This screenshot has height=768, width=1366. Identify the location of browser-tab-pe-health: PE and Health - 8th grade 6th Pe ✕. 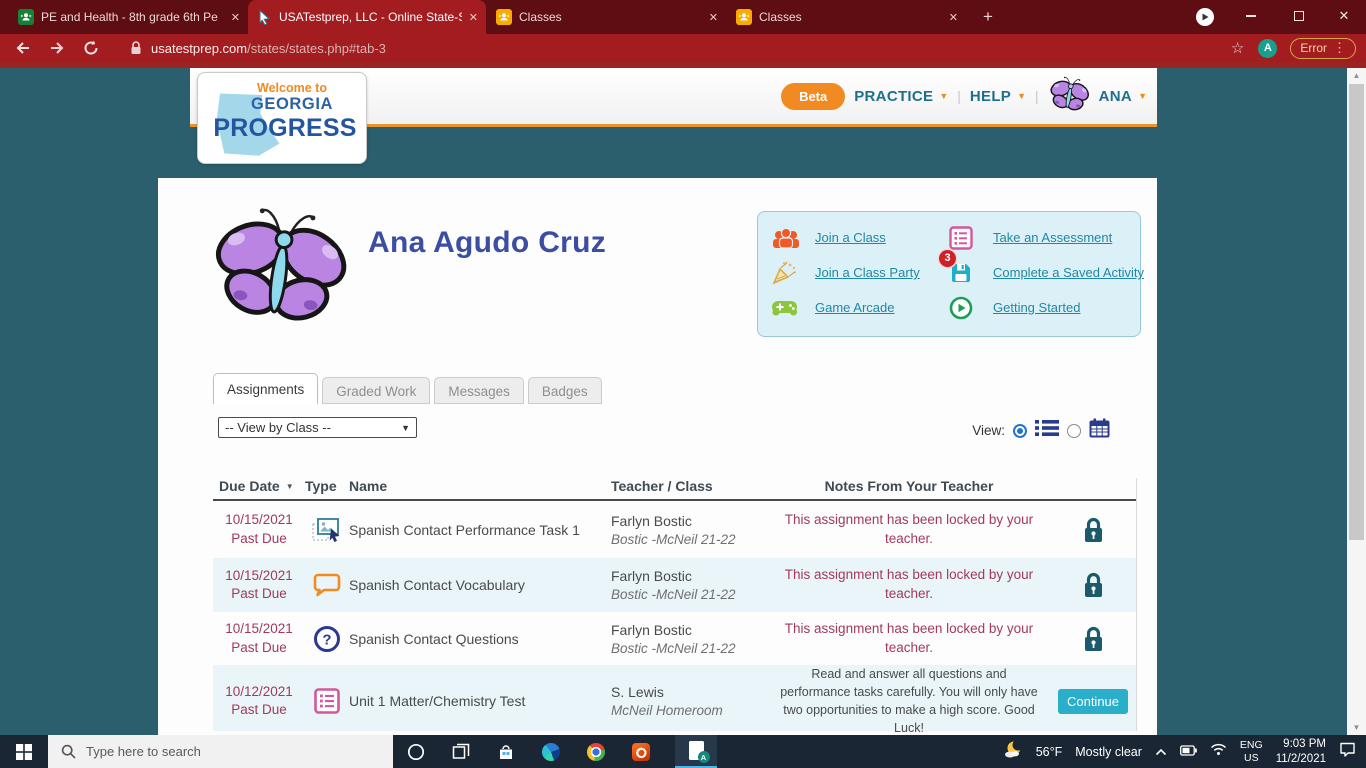
(129, 17).